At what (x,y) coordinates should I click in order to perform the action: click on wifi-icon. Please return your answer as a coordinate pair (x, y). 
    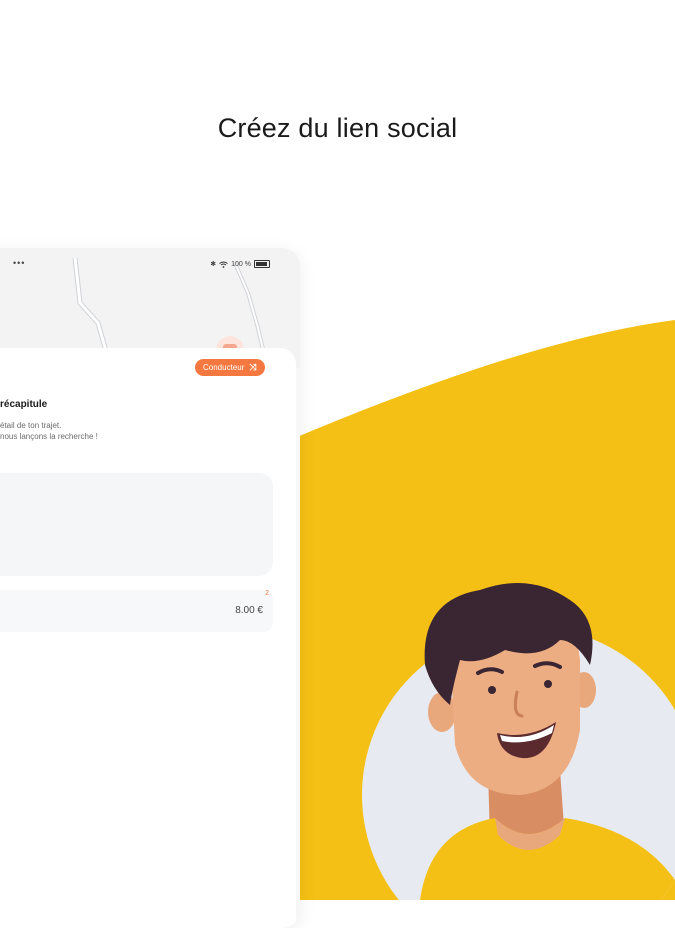
    Looking at the image, I should click on (223, 264).